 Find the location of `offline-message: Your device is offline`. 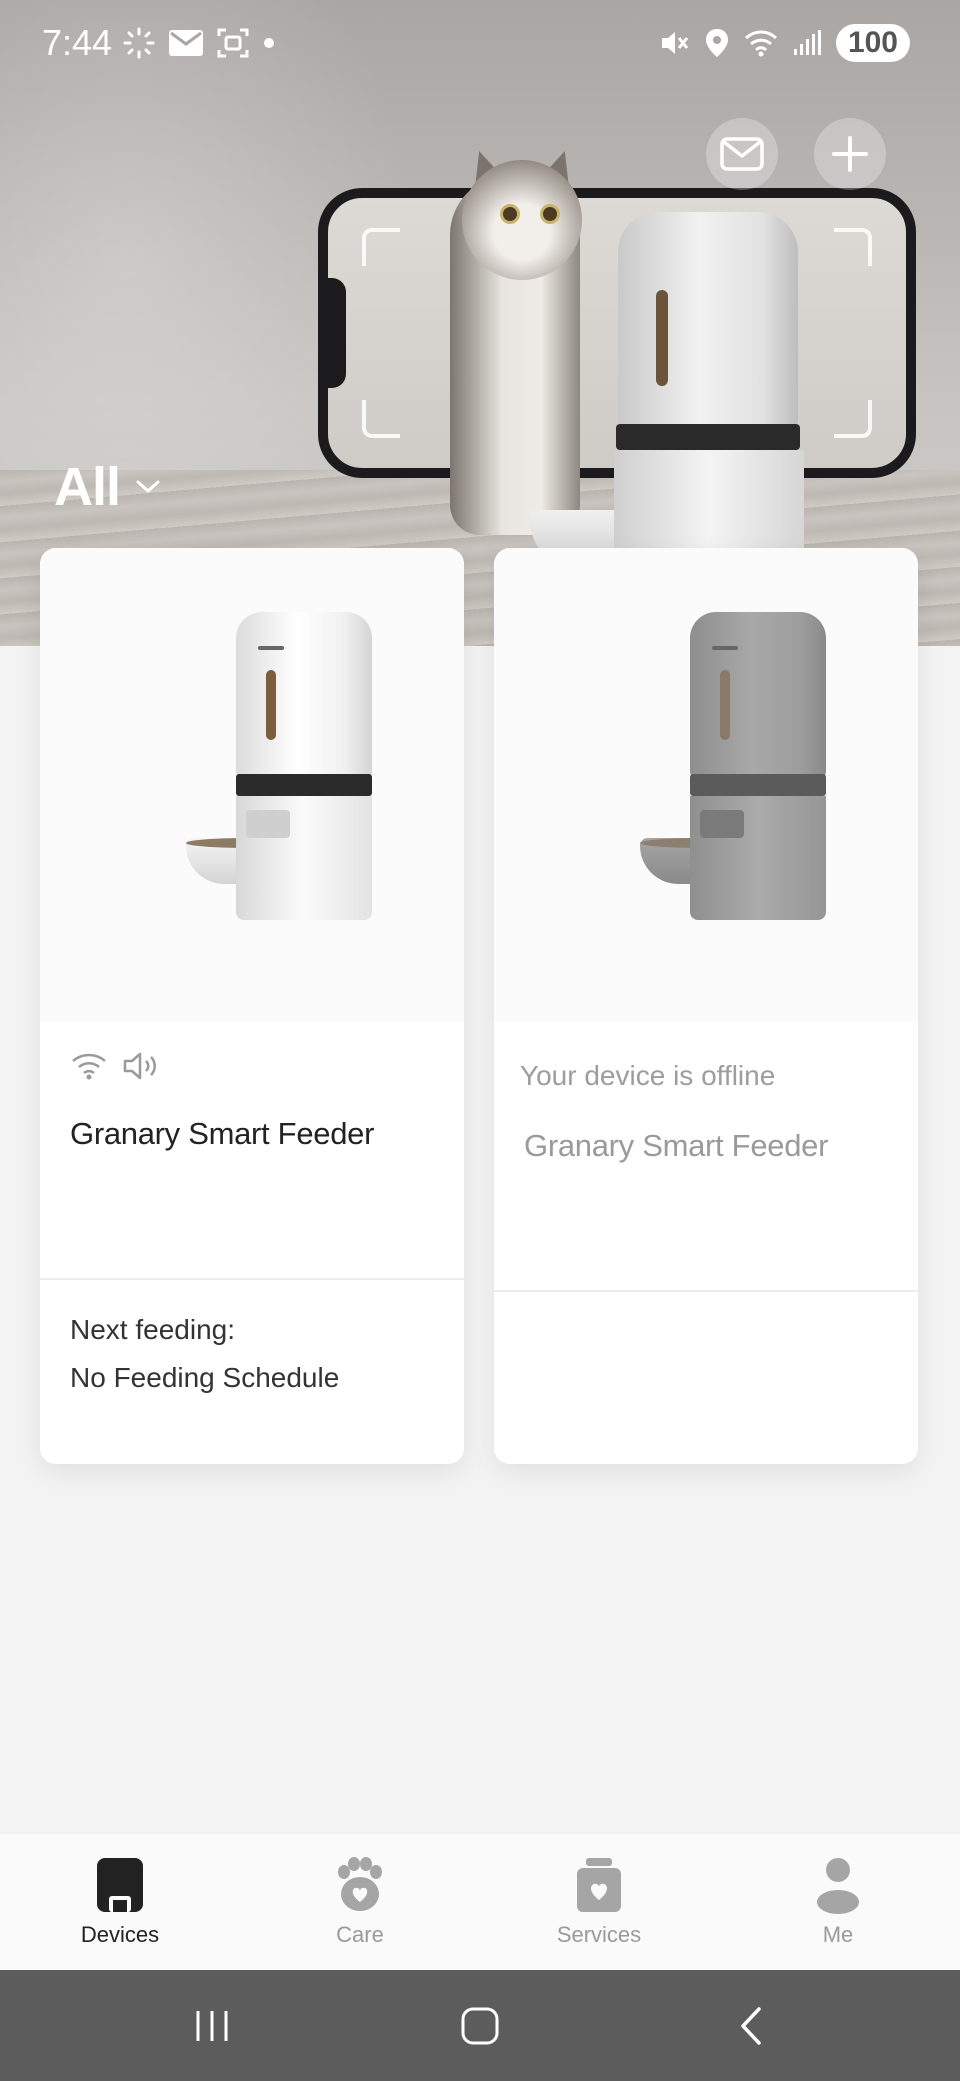

offline-message: Your device is offline is located at coordinates (648, 1075).